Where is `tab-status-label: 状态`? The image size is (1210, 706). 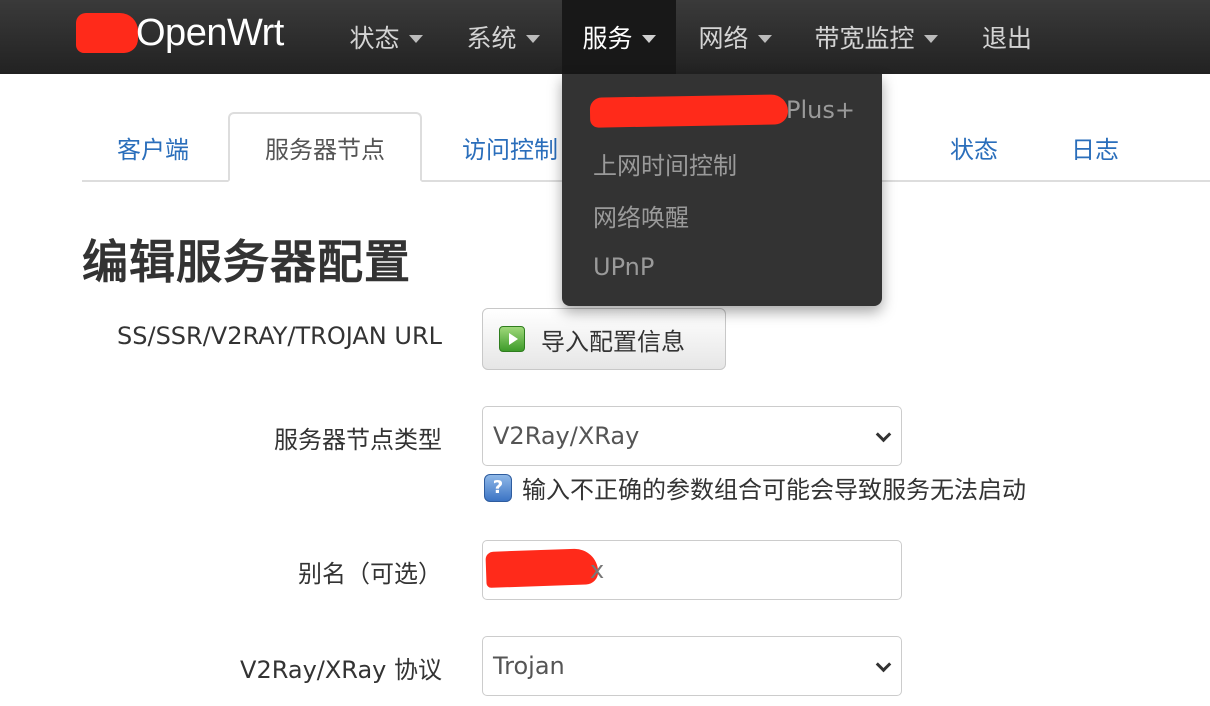
tab-status-label: 状态 is located at coordinates (974, 149).